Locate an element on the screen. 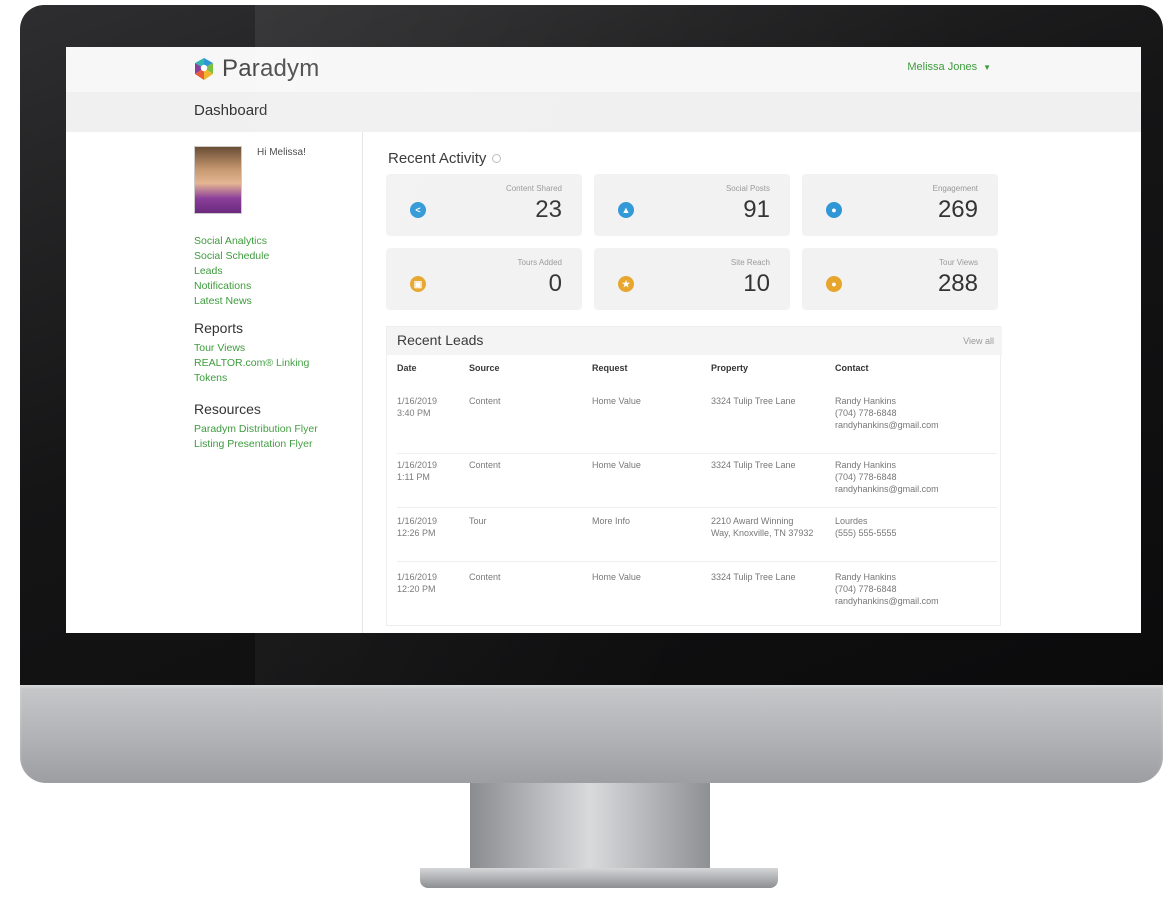 The width and height of the screenshot is (1169, 913). report-link-tokens: Tokens is located at coordinates (251, 378).